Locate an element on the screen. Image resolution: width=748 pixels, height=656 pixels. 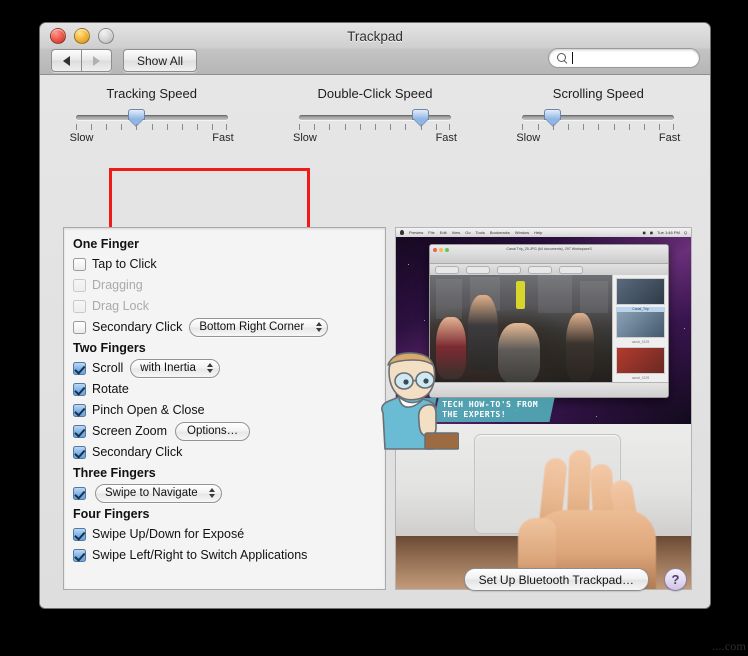
option-swipe-updown-expose: Swipe Up/Down for Exposé is located at coordinates (229, 534).